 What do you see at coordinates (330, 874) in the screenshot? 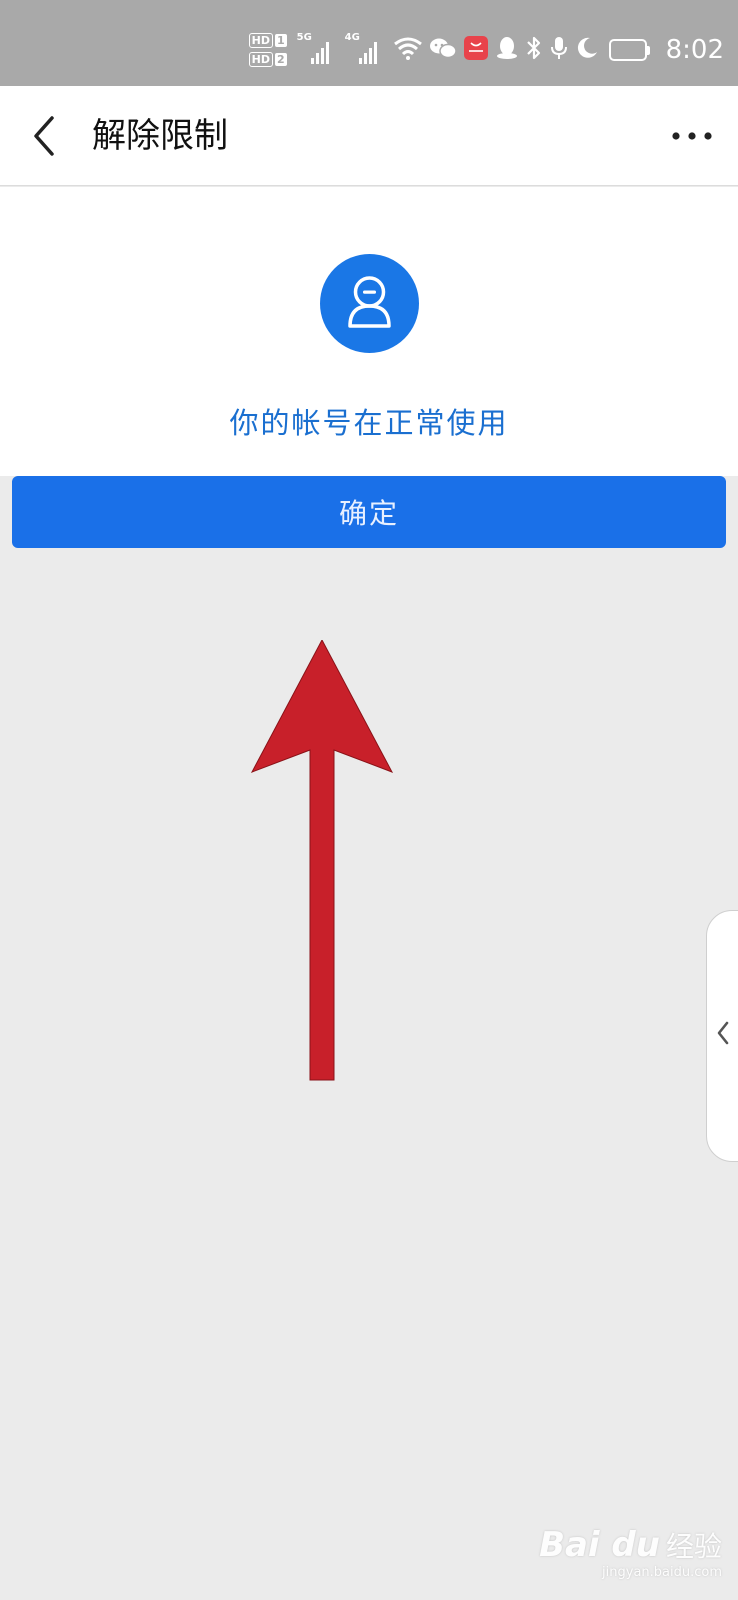
I see `annotation-arrow-up-icon` at bounding box center [330, 874].